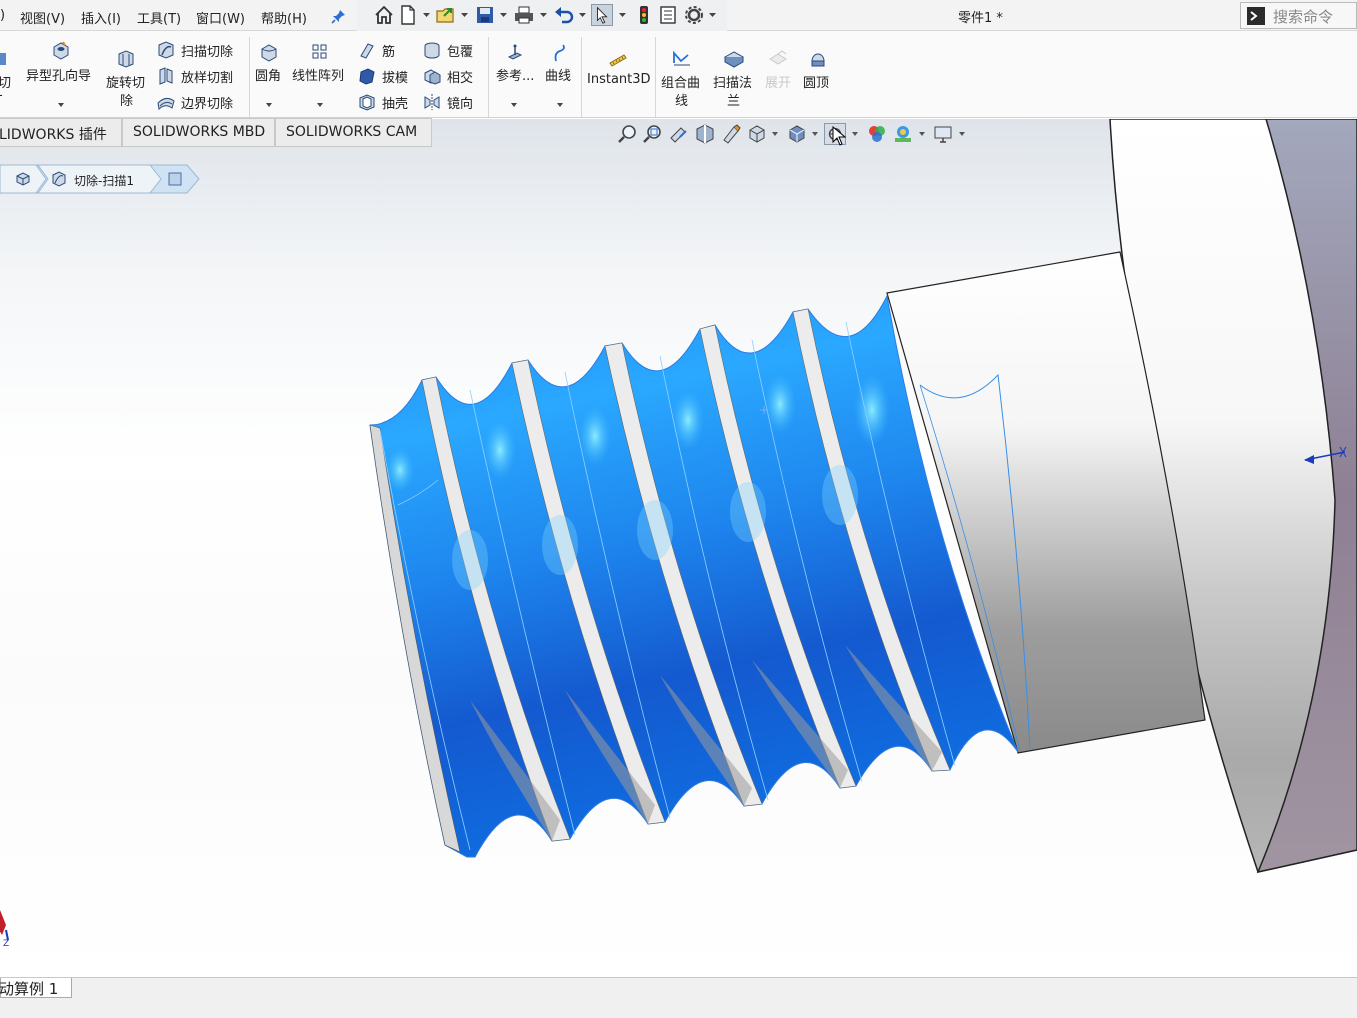 Image resolution: width=1357 pixels, height=1018 pixels. I want to click on sketch-icon, so click(175, 179).